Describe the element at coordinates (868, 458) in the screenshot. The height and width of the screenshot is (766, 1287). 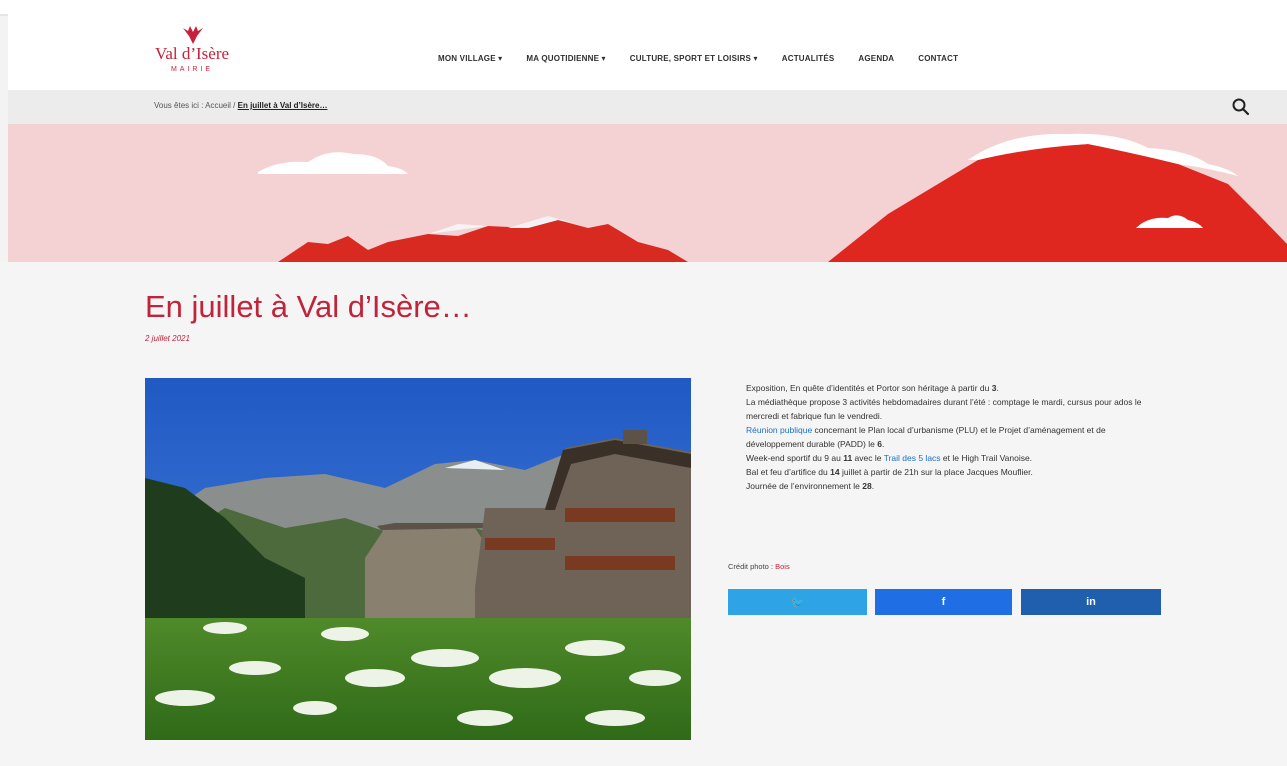
I see `article-text: avec le` at that location.